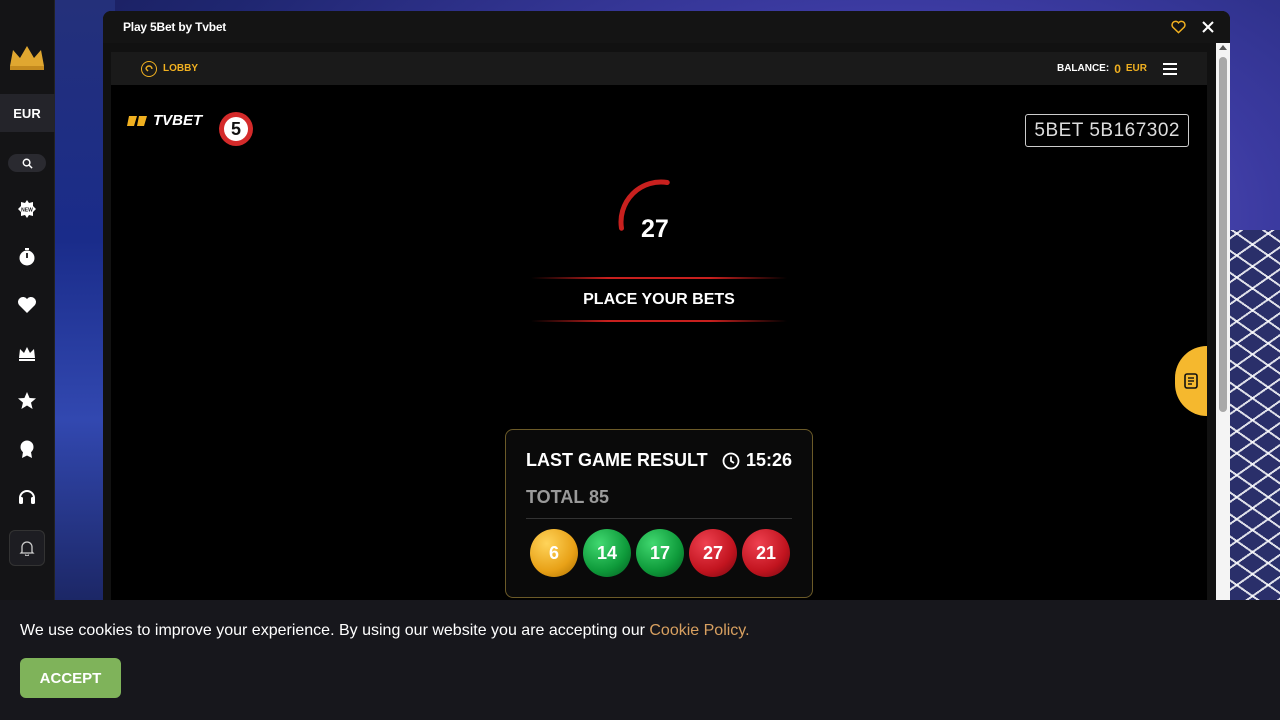  I want to click on award-icon, so click(27, 449).